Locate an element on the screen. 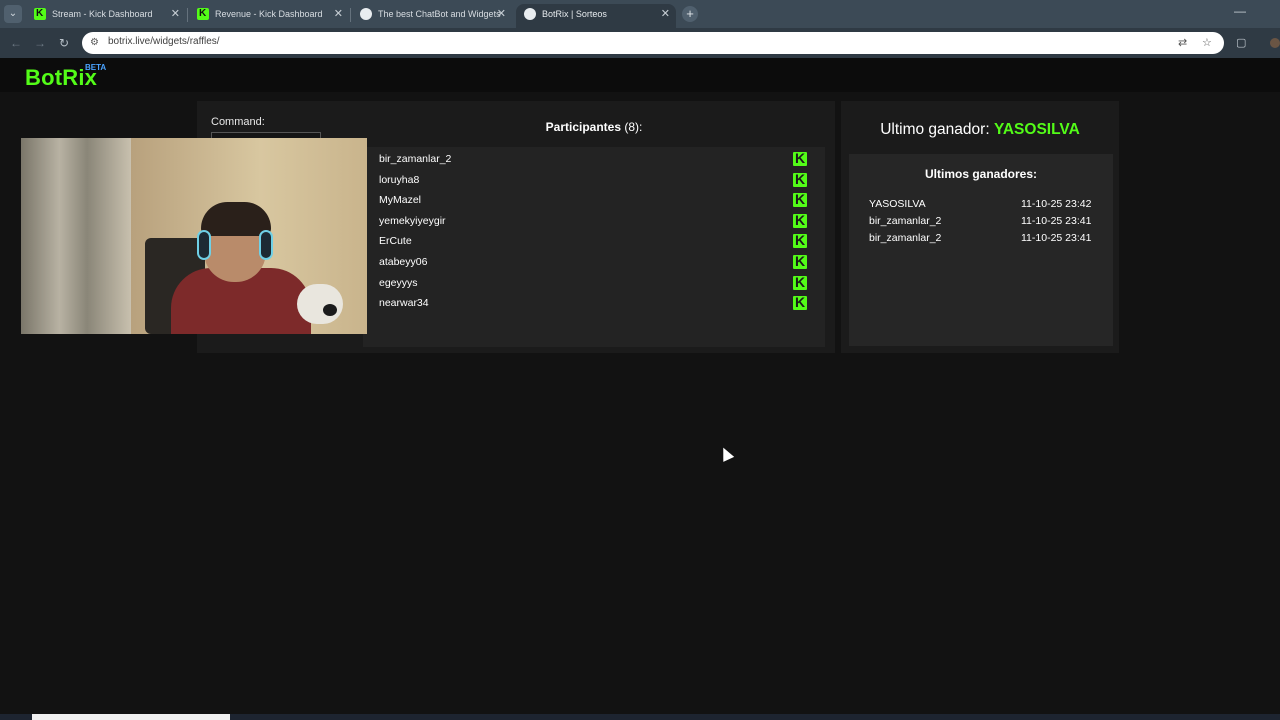 This screenshot has width=1280, height=720. participant-name: atabeyy06 is located at coordinates (403, 262).